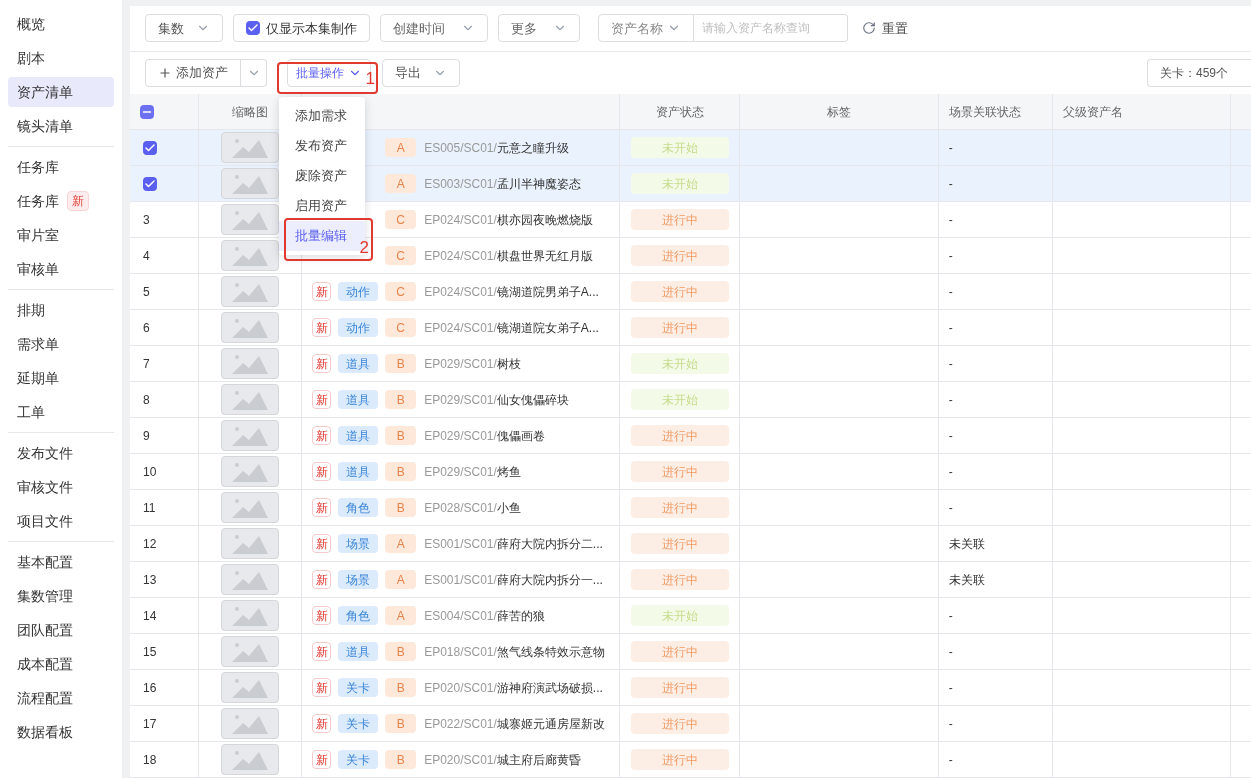 The height and width of the screenshot is (778, 1251). What do you see at coordinates (322, 146) in the screenshot?
I see `menu-item: 发布资产` at bounding box center [322, 146].